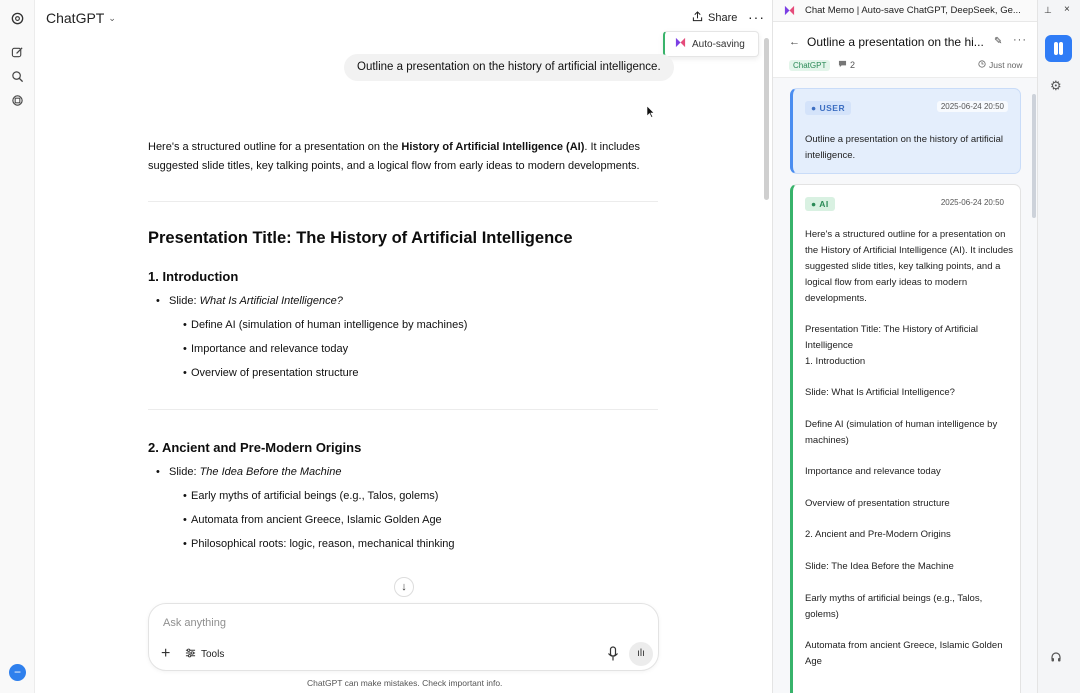 This screenshot has height=693, width=1080. What do you see at coordinates (1058, 48) in the screenshot?
I see `chat-memo-icon` at bounding box center [1058, 48].